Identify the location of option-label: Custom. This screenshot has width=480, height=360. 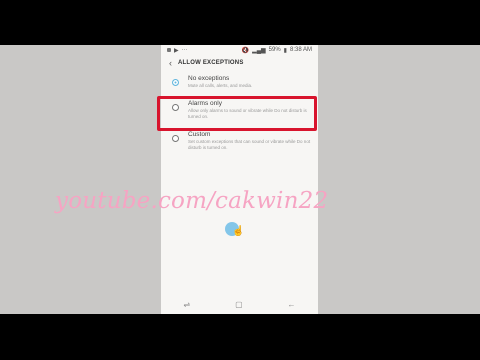
(199, 134).